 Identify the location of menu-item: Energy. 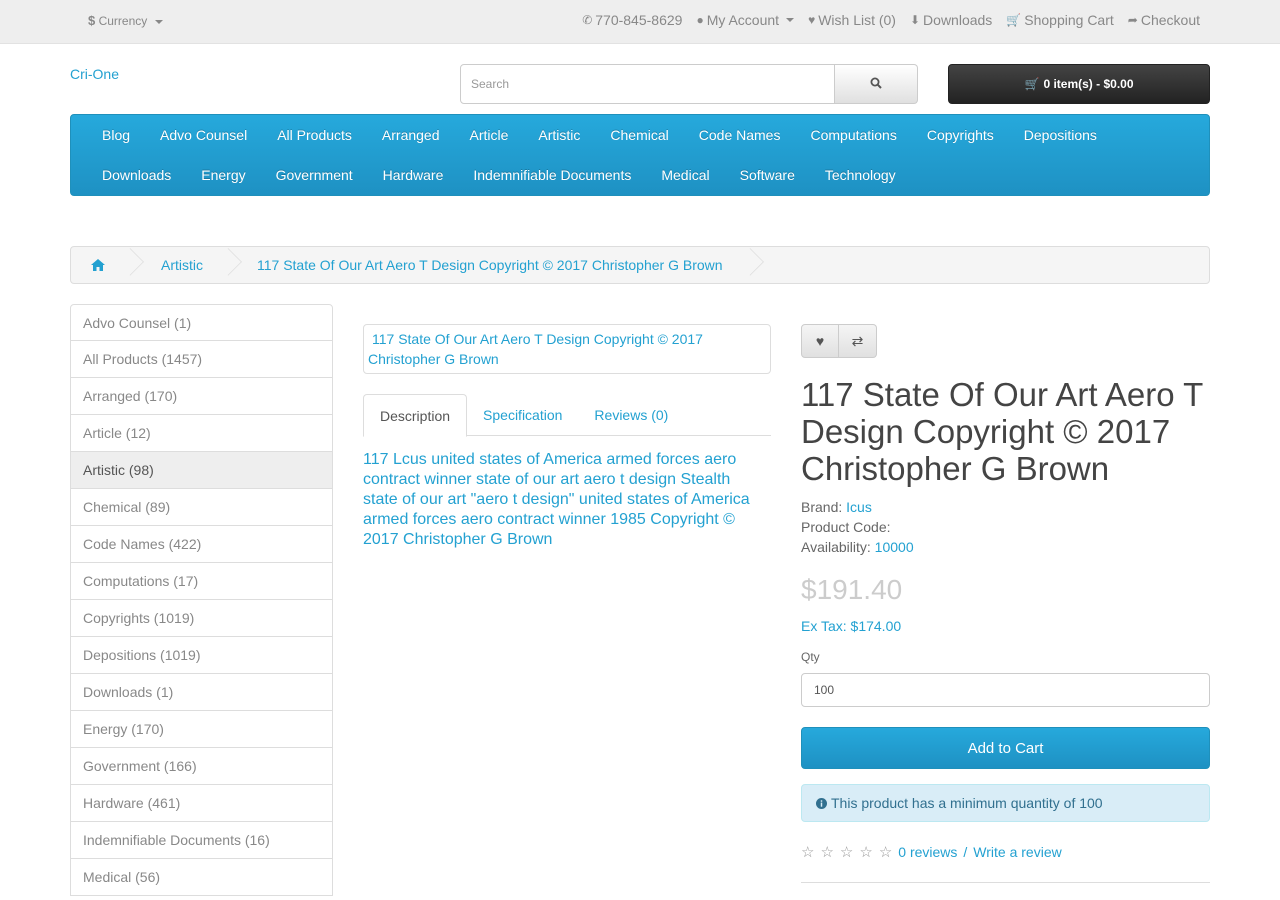
(223, 175).